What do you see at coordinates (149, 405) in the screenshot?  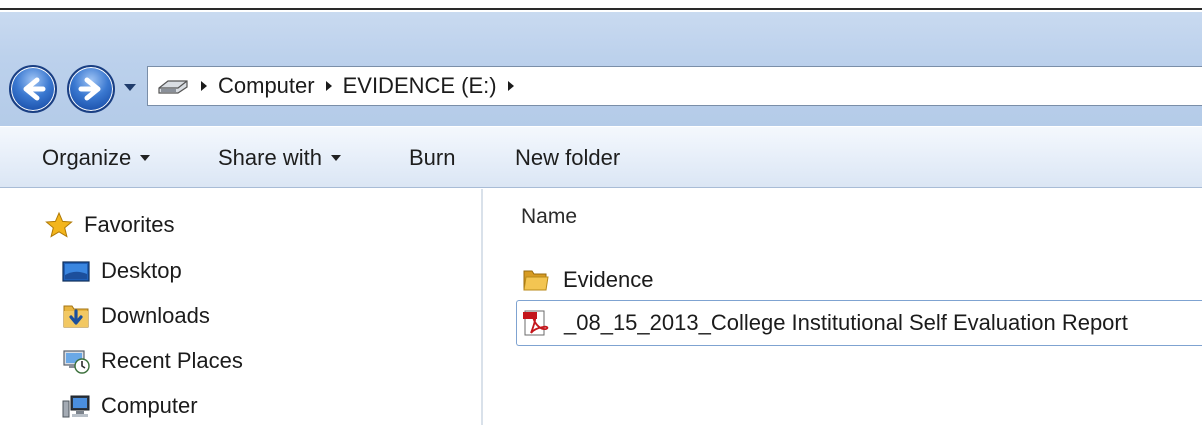 I see `nav-item-computer-label: Computer` at bounding box center [149, 405].